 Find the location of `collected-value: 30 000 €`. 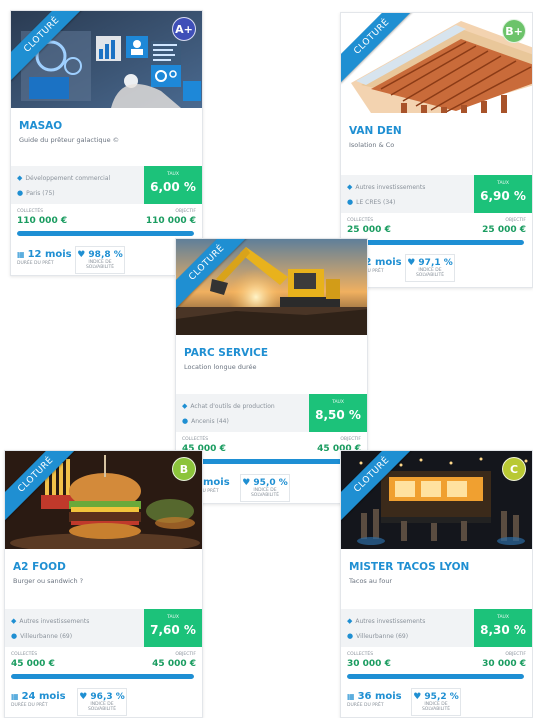

collected-value: 30 000 € is located at coordinates (369, 664).